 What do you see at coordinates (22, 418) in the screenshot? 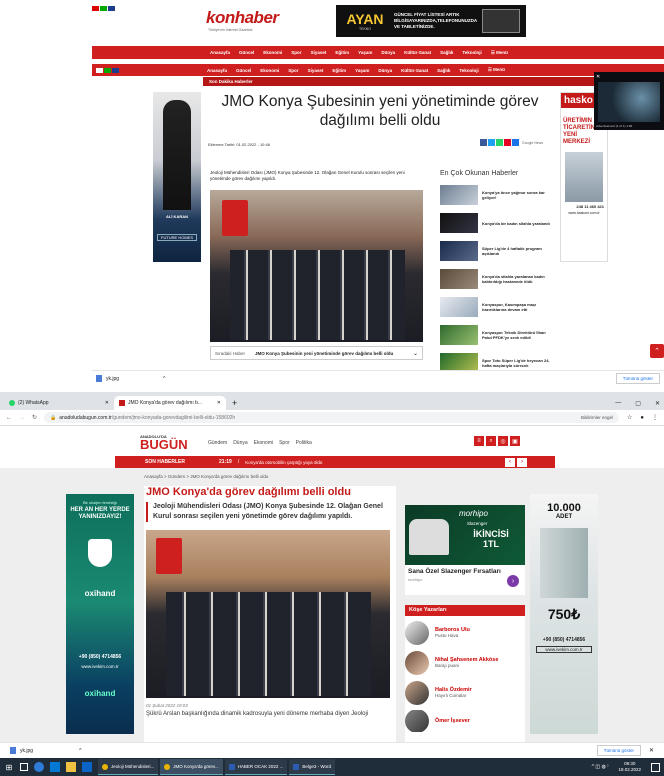
I see `forward-icon: →` at bounding box center [22, 418].